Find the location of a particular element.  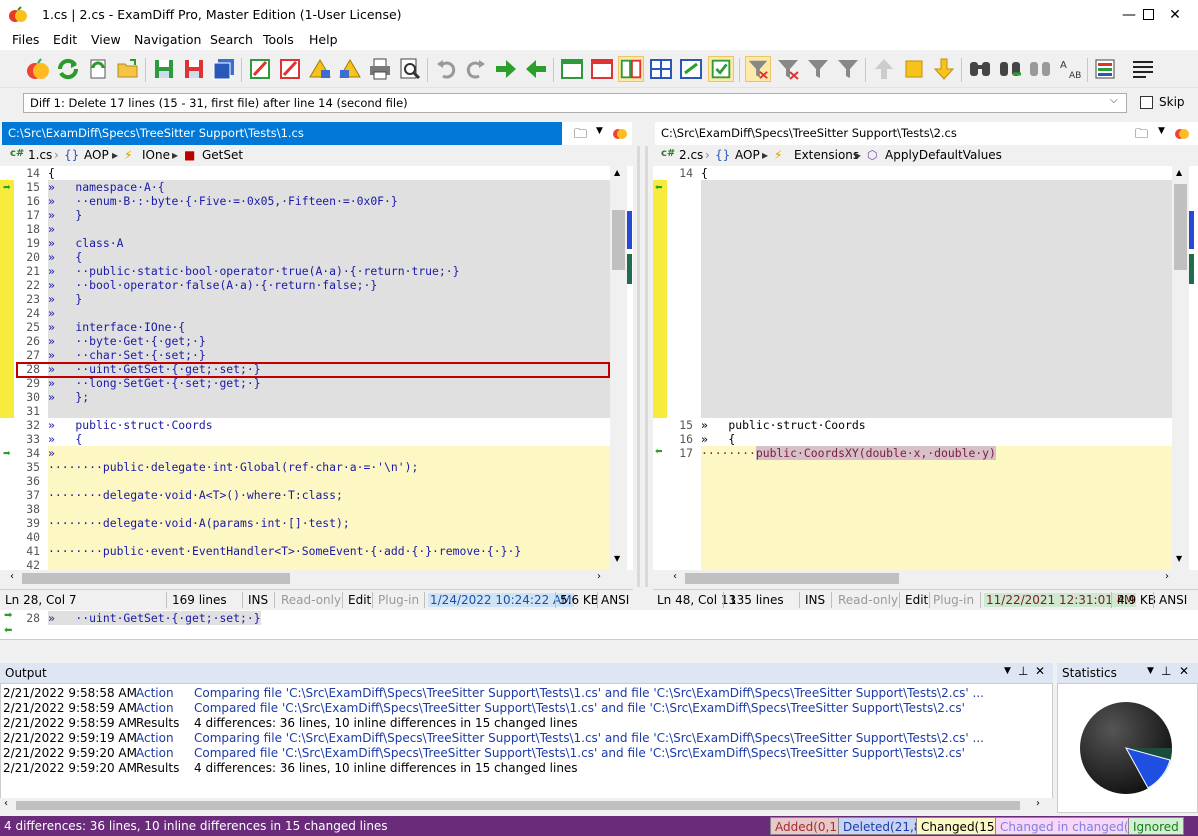

close-icon: ✕ is located at coordinates (1175, 15).